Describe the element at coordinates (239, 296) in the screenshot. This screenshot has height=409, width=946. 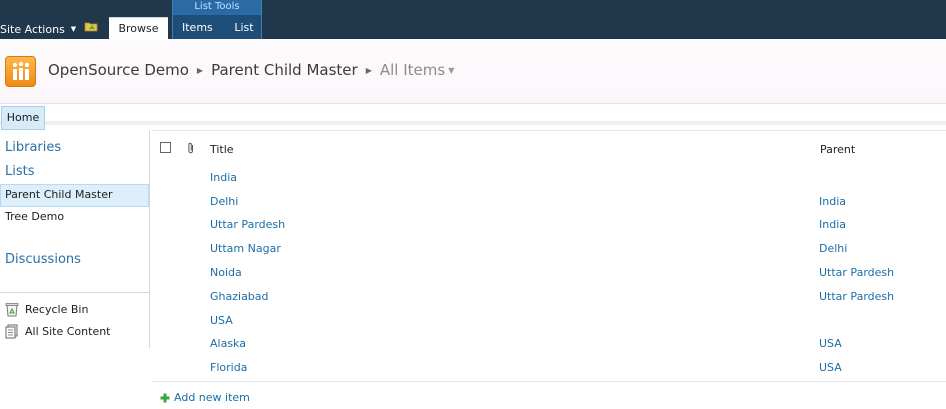
I see `cell-title: Ghaziabad` at that location.